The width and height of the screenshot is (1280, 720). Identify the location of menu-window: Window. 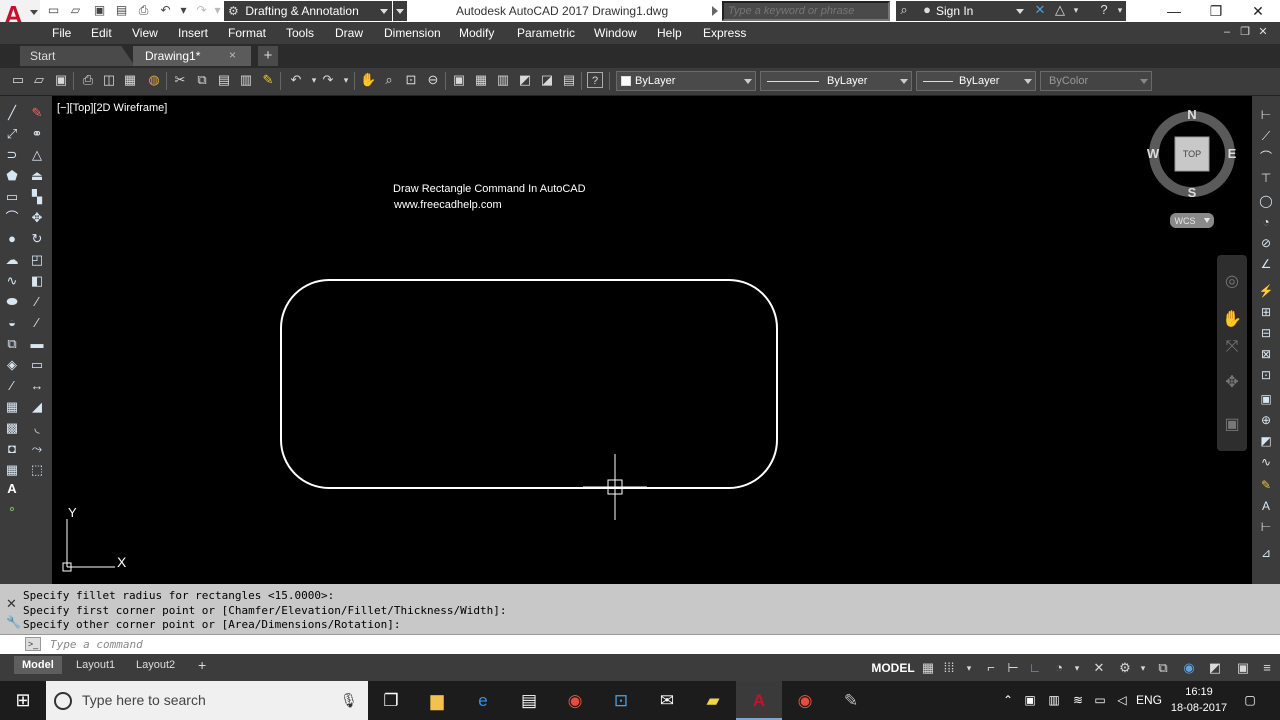
(615, 33).